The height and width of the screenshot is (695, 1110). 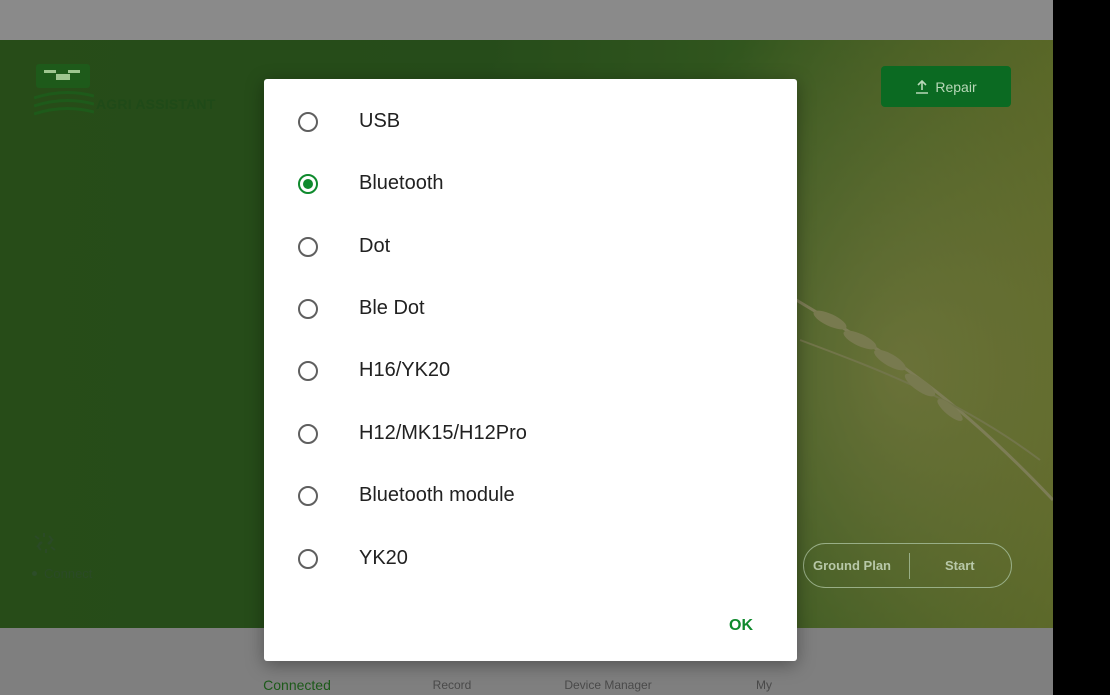 What do you see at coordinates (34, 573) in the screenshot?
I see `status-dot` at bounding box center [34, 573].